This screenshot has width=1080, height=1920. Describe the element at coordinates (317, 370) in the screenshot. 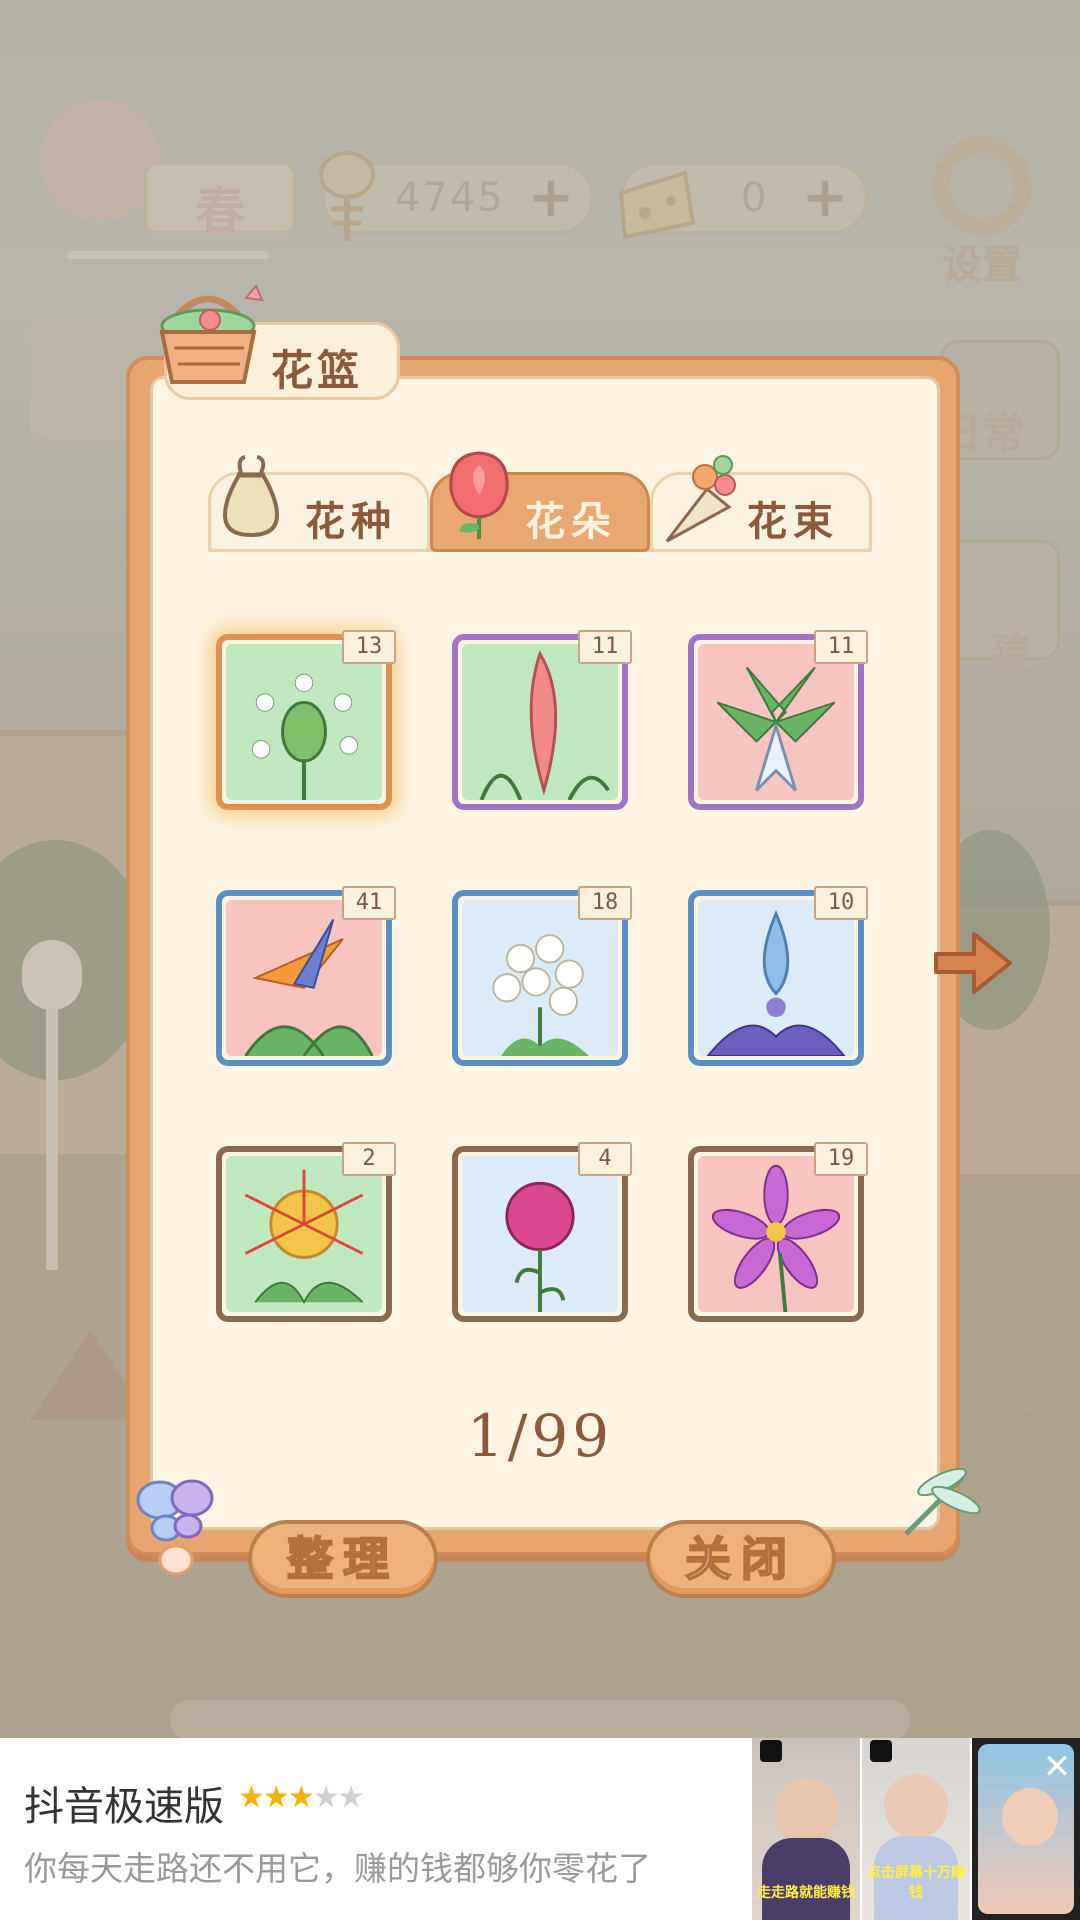

I see `panel-title: 花篮` at that location.